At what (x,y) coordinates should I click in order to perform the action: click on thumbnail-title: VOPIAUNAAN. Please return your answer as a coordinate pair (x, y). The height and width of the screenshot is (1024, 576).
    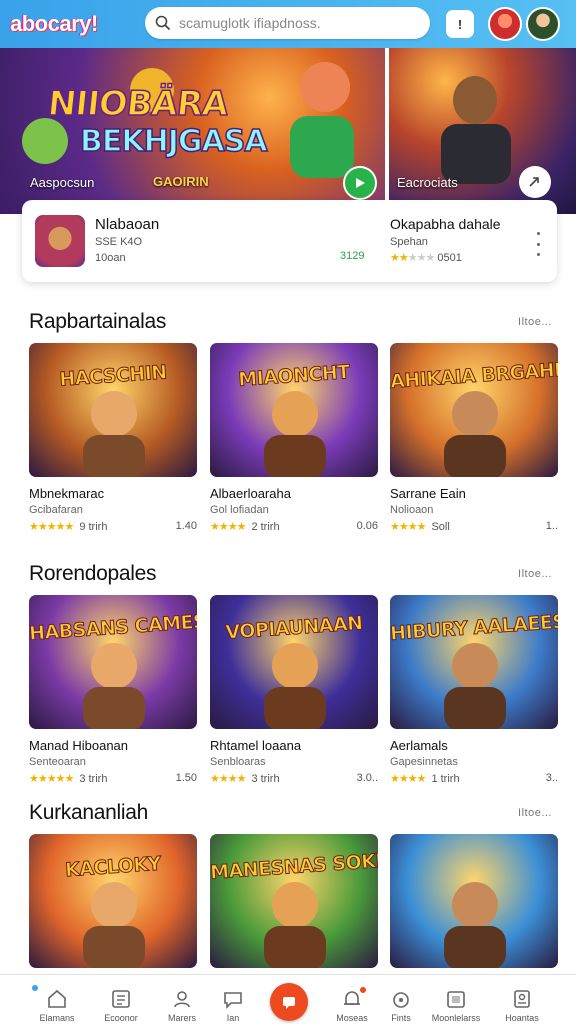
    Looking at the image, I should click on (294, 628).